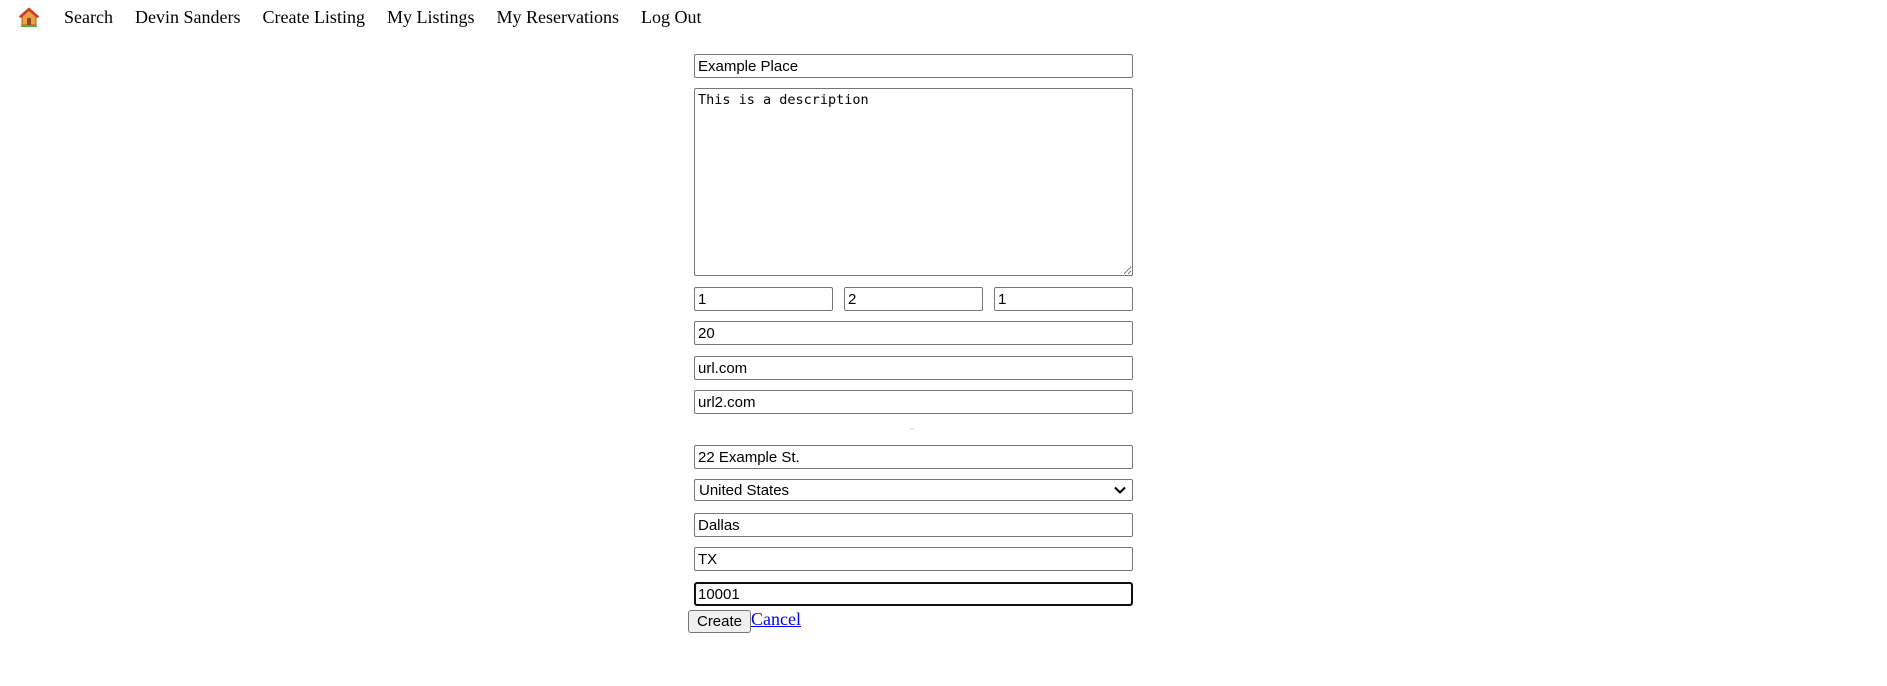  Describe the element at coordinates (913, 594) in the screenshot. I see `zip-input` at that location.